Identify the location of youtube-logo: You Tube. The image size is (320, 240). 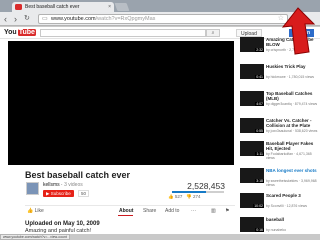
(20, 33).